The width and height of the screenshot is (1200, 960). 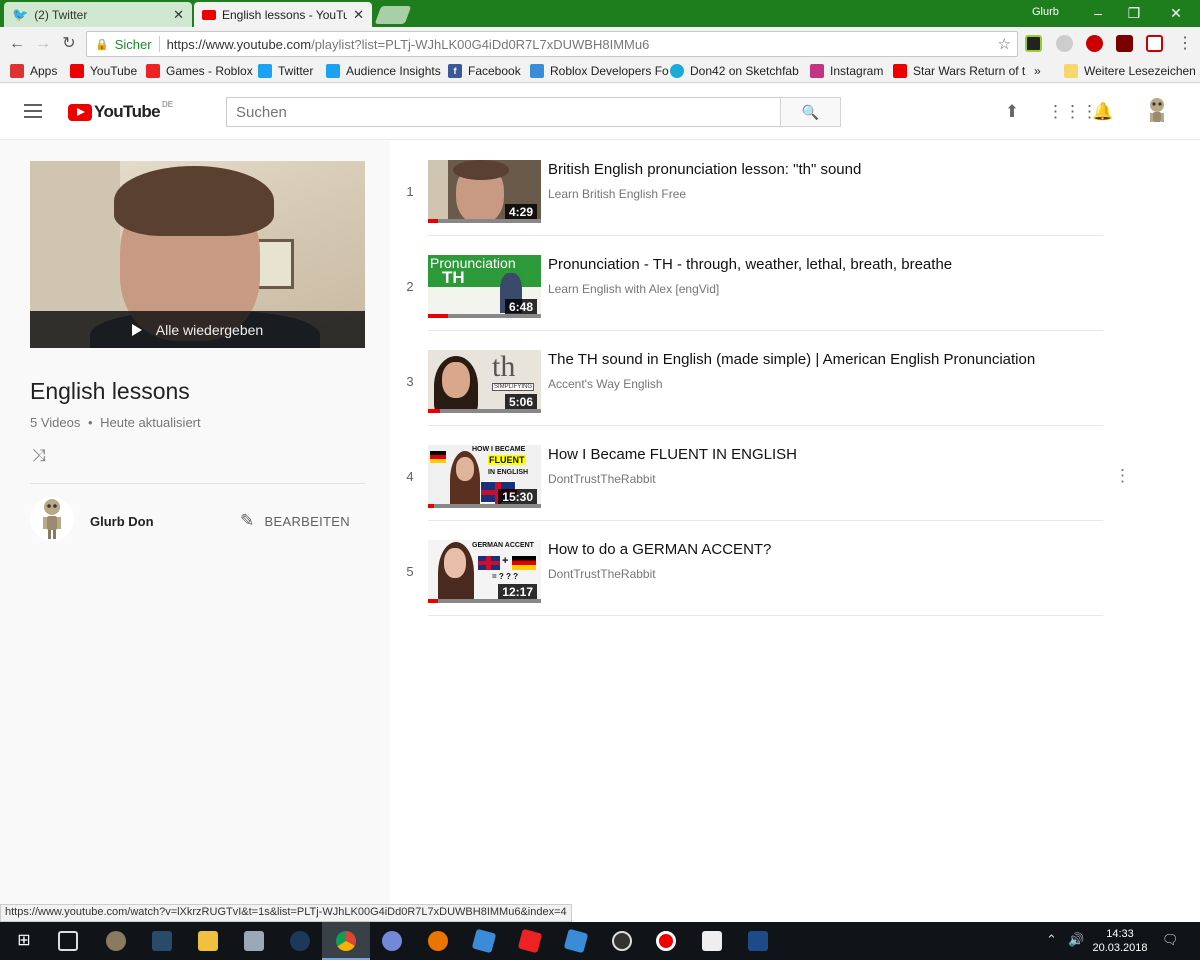 I want to click on close-window-icon: ✕, so click(x=1176, y=13).